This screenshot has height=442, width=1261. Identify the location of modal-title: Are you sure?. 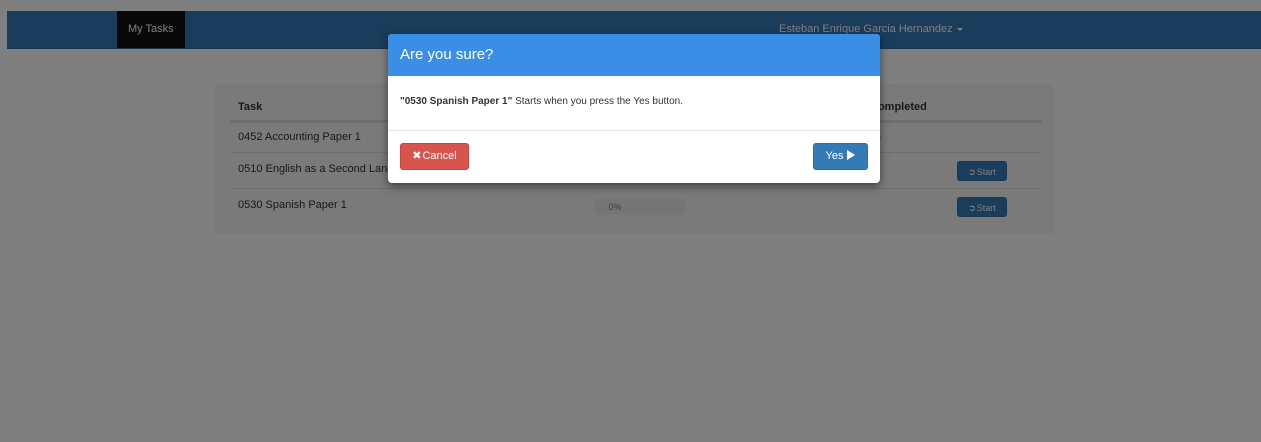
(447, 54).